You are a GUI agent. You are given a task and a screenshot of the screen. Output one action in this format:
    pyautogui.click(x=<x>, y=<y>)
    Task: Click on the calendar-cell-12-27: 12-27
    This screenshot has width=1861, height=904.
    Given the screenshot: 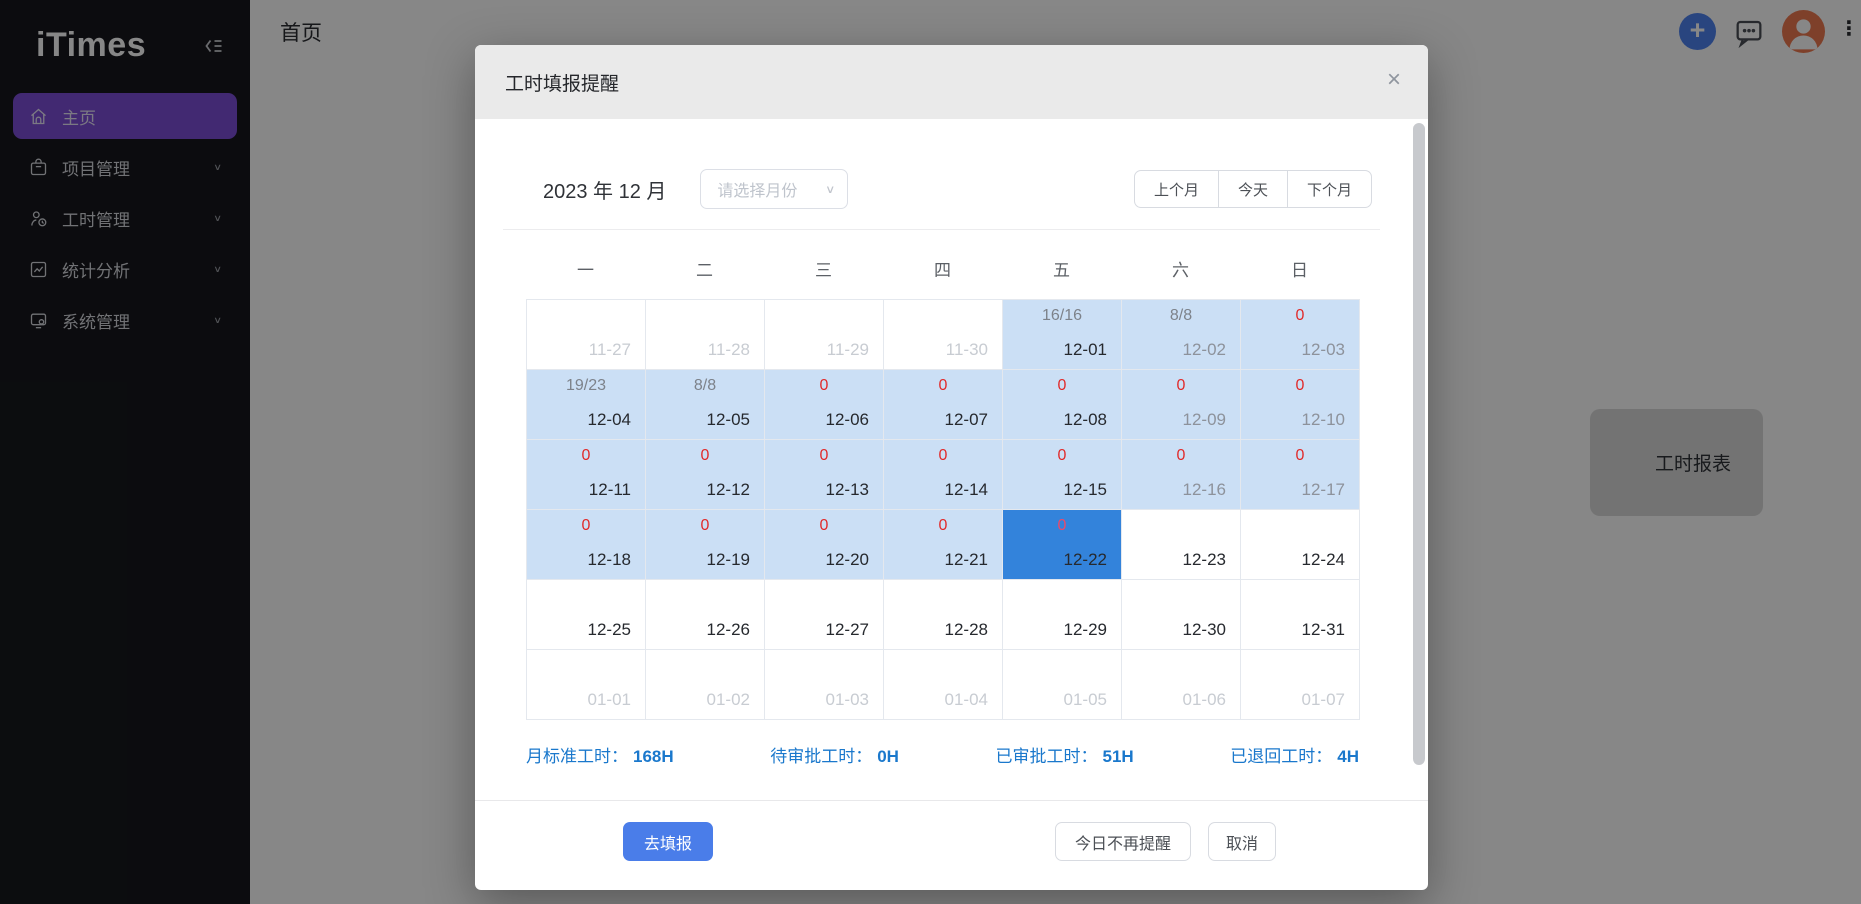 What is the action you would take?
    pyautogui.click(x=824, y=615)
    